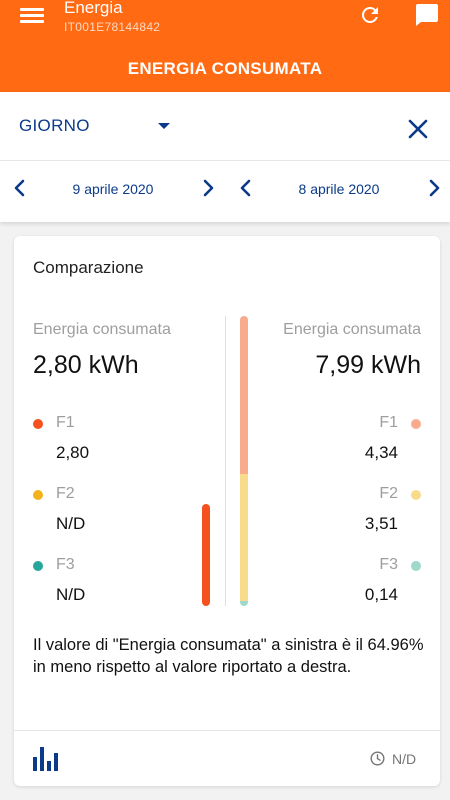  Describe the element at coordinates (102, 329) in the screenshot. I see `left-label: Energia consumata` at that location.